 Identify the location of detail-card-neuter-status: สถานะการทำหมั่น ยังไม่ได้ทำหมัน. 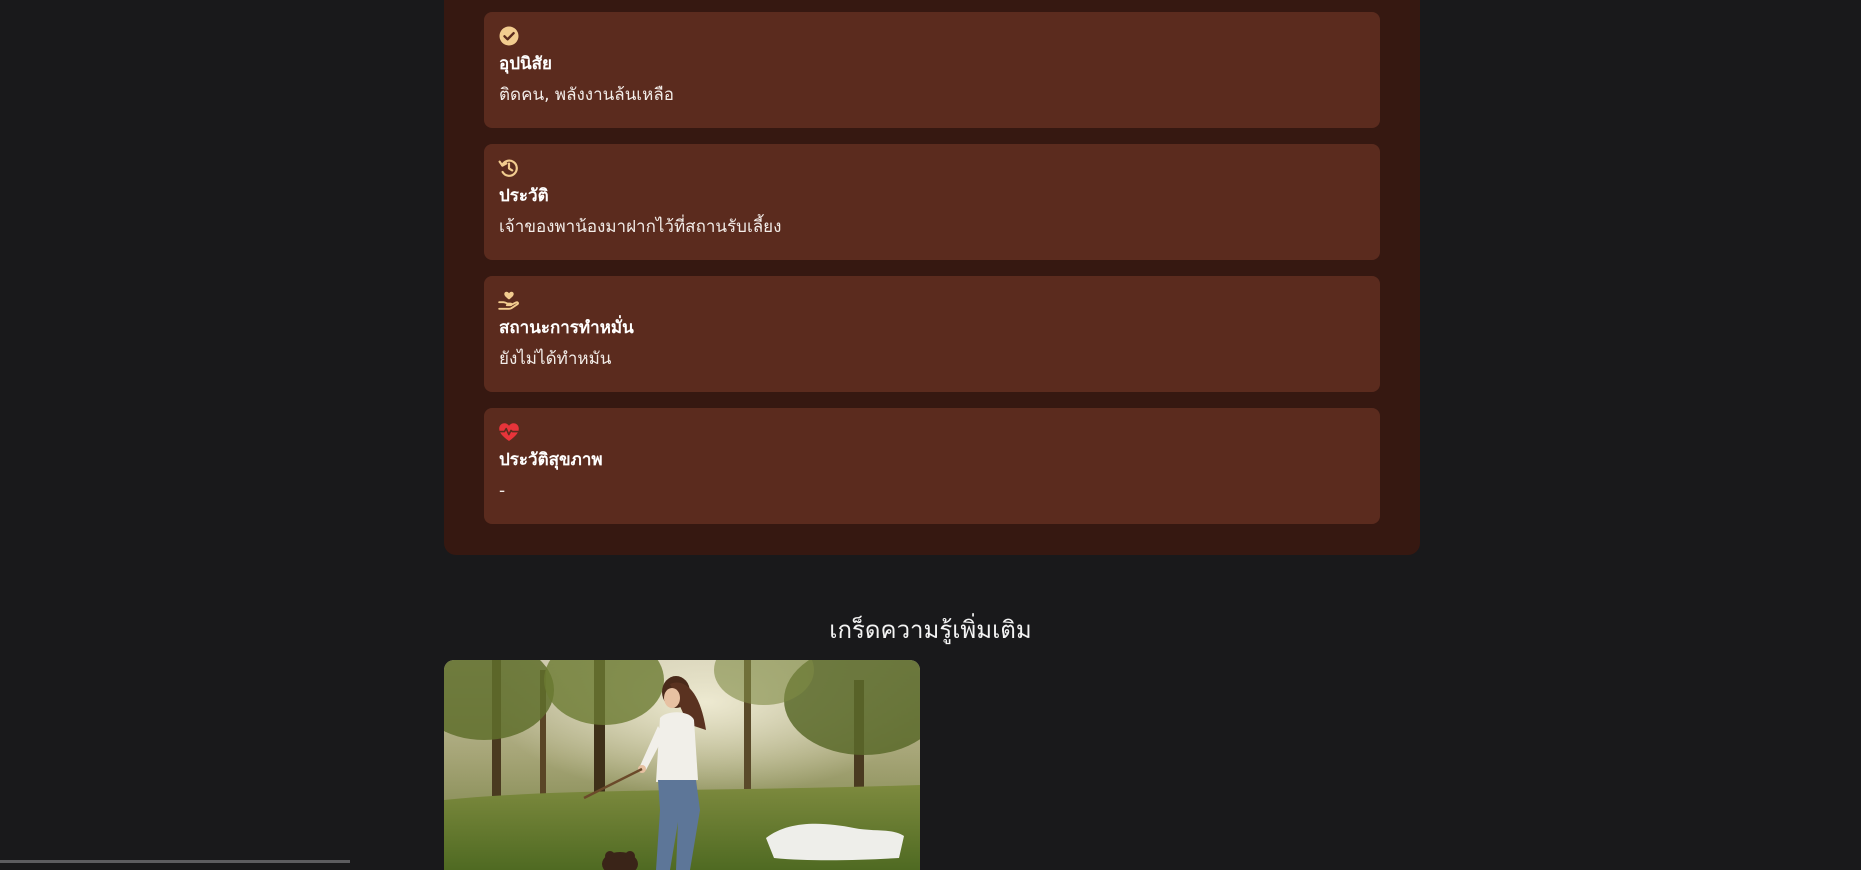
(932, 334).